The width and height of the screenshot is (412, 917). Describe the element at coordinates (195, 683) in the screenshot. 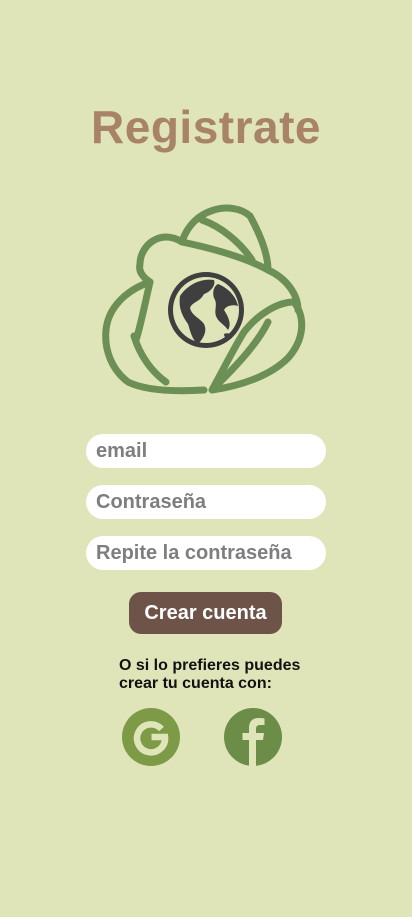

I see `social-signup-line-2: crear tu cuenta con:` at that location.